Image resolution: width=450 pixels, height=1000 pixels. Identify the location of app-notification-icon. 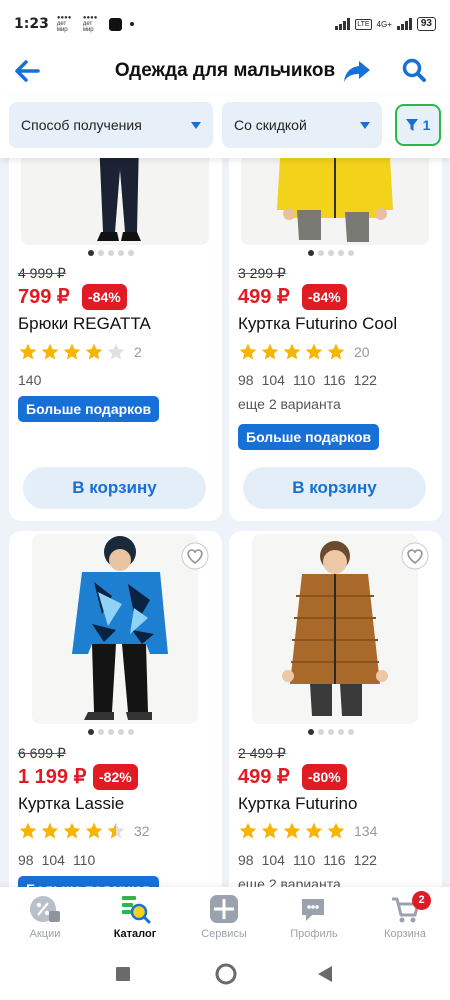
(115, 24).